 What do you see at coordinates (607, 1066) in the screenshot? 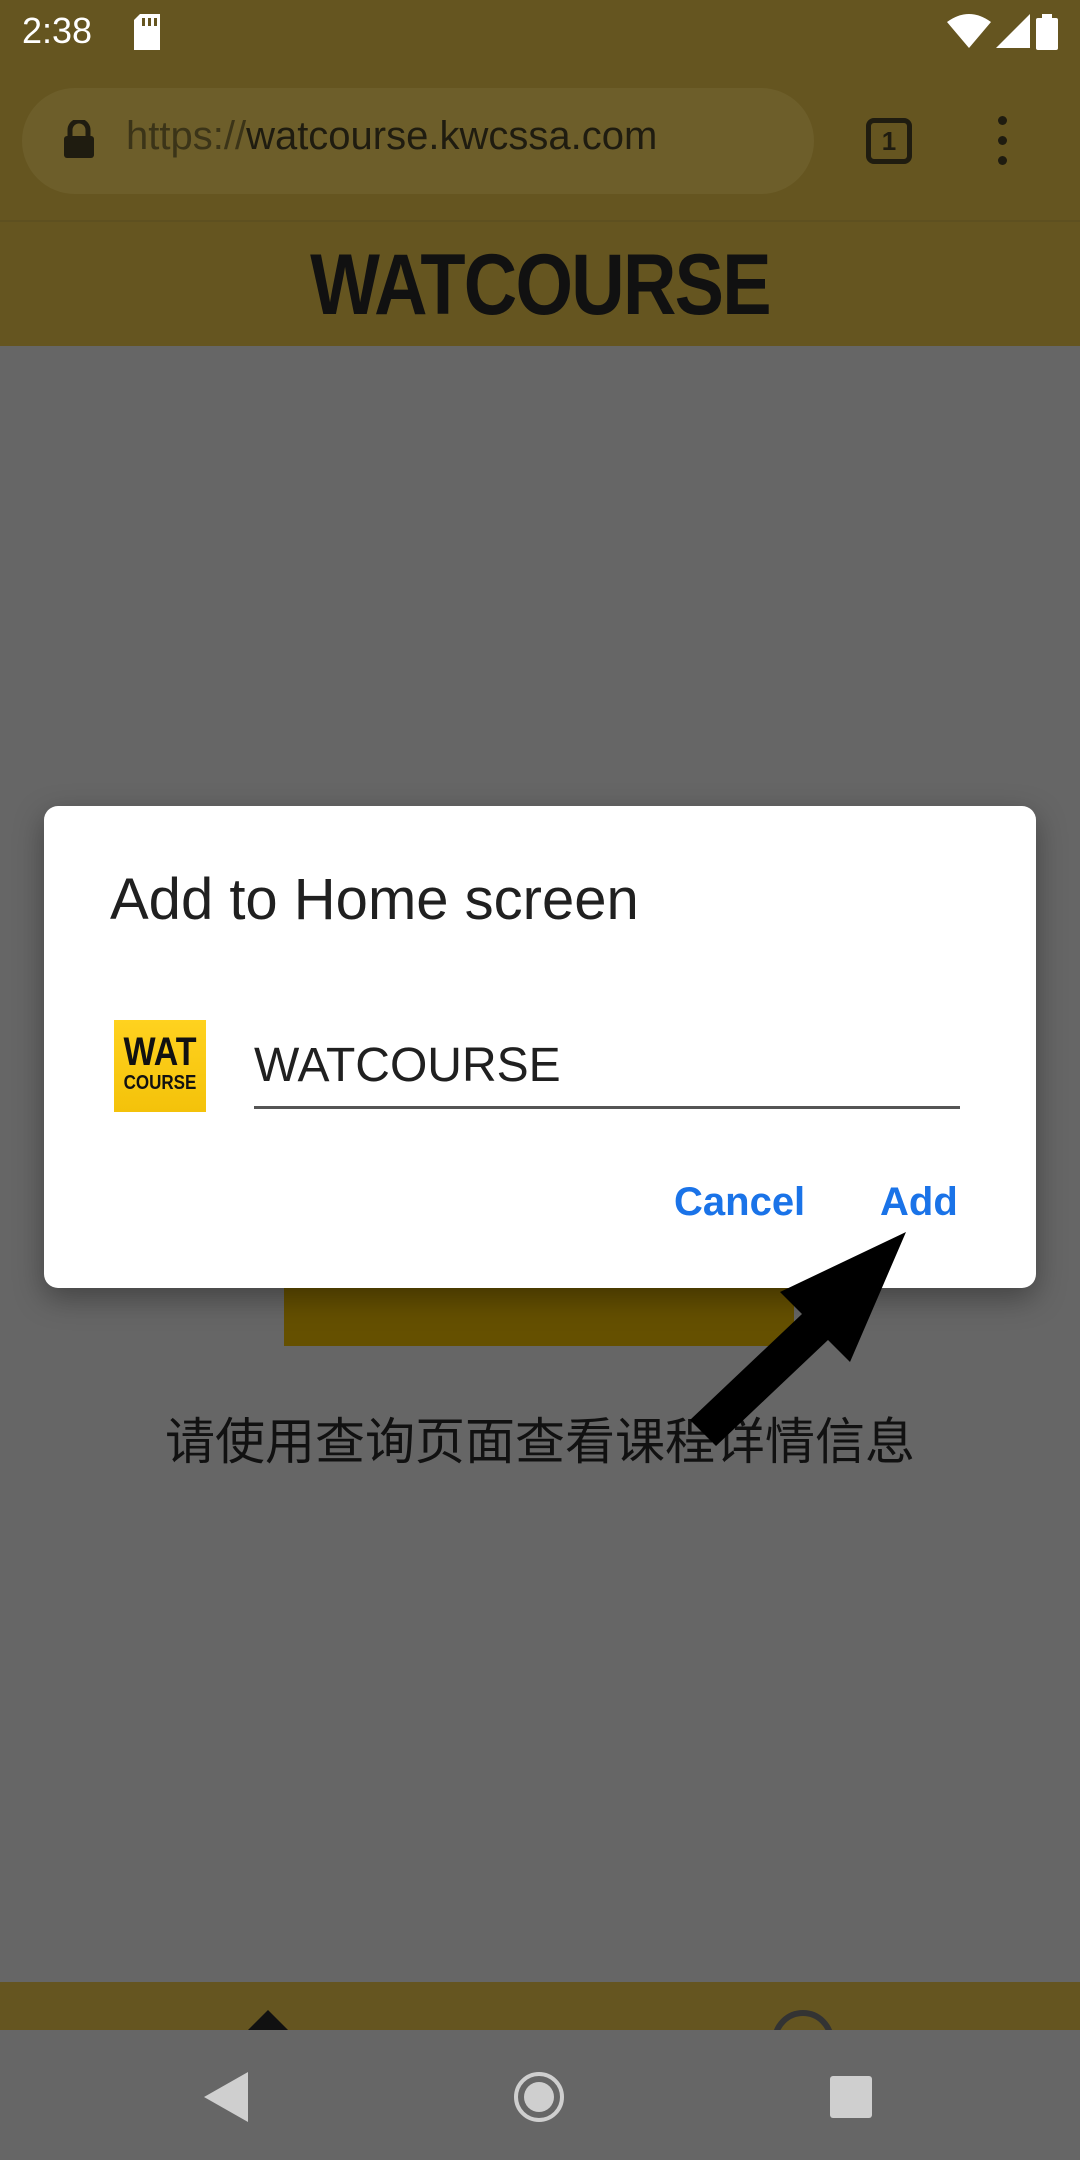
I see `shortcut-name-input` at bounding box center [607, 1066].